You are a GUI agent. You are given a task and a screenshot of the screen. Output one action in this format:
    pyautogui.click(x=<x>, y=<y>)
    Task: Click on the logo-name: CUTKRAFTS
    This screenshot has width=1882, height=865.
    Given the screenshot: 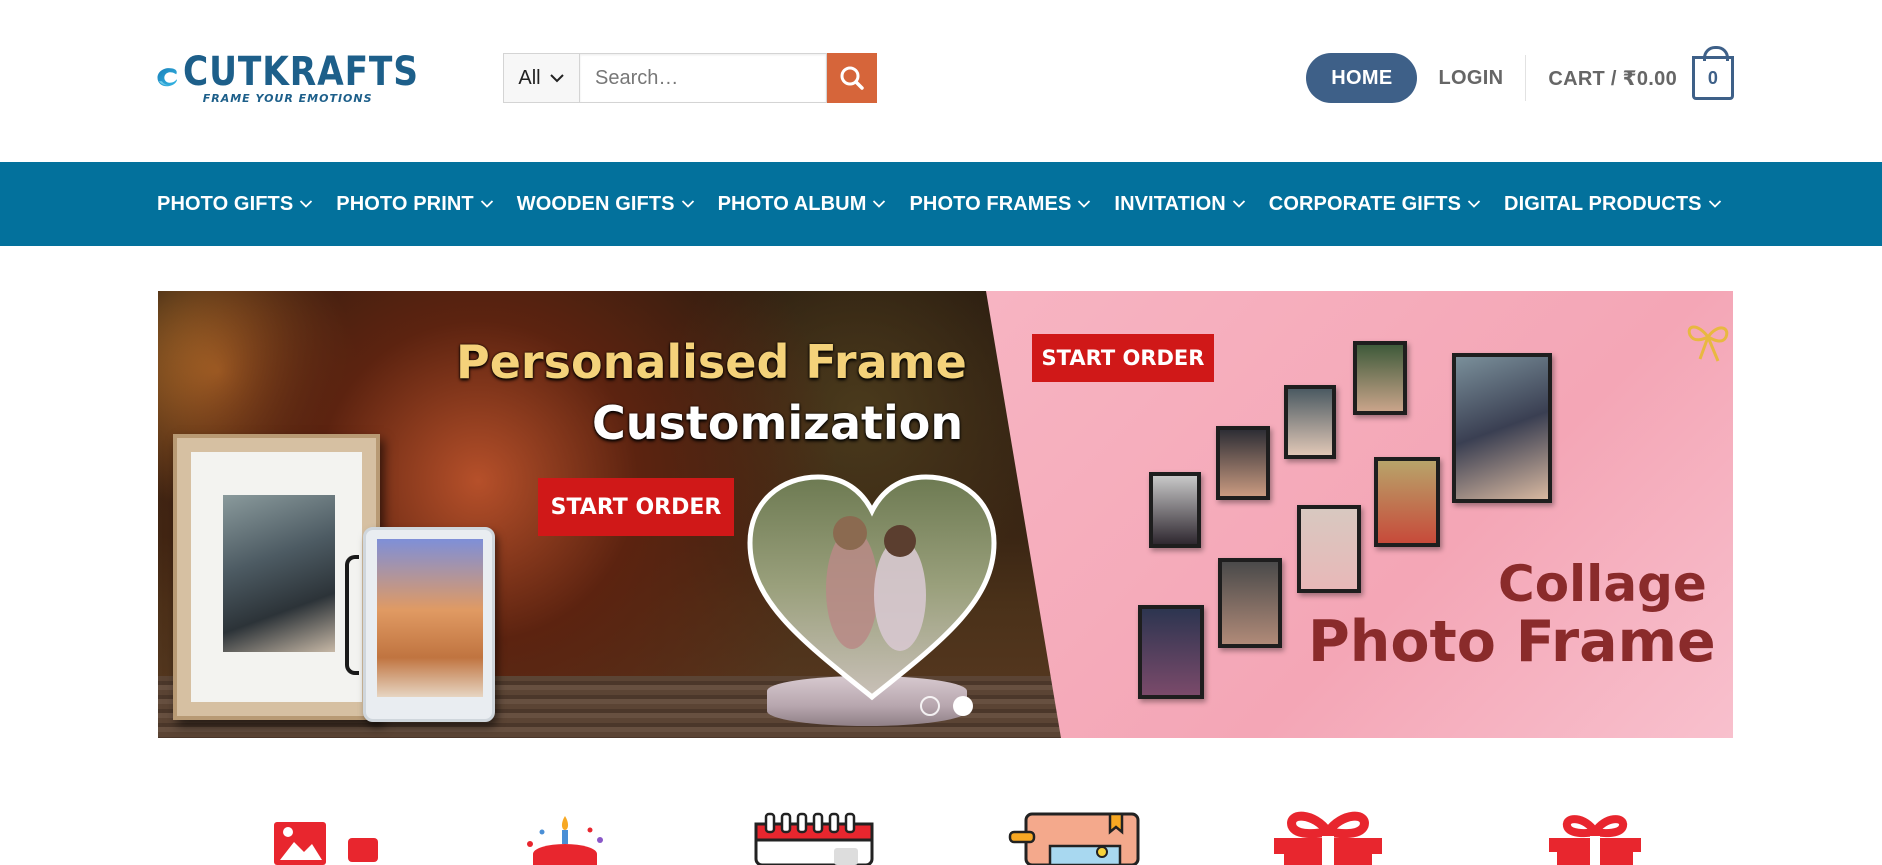 What is the action you would take?
    pyautogui.click(x=300, y=71)
    